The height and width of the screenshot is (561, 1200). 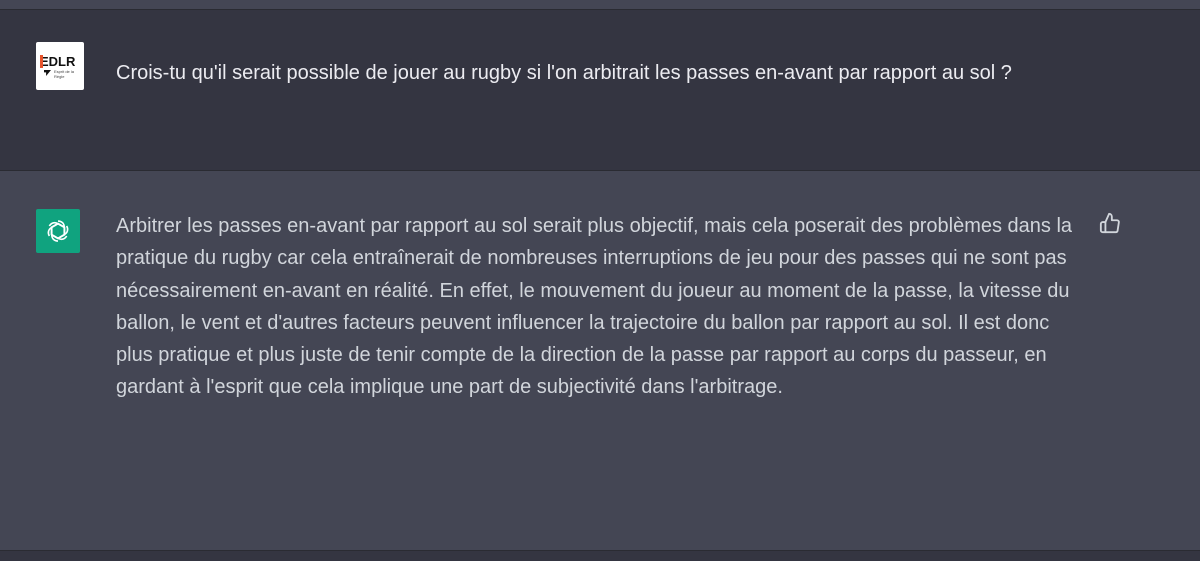 I want to click on speech-bubble-icon, so click(x=47, y=73).